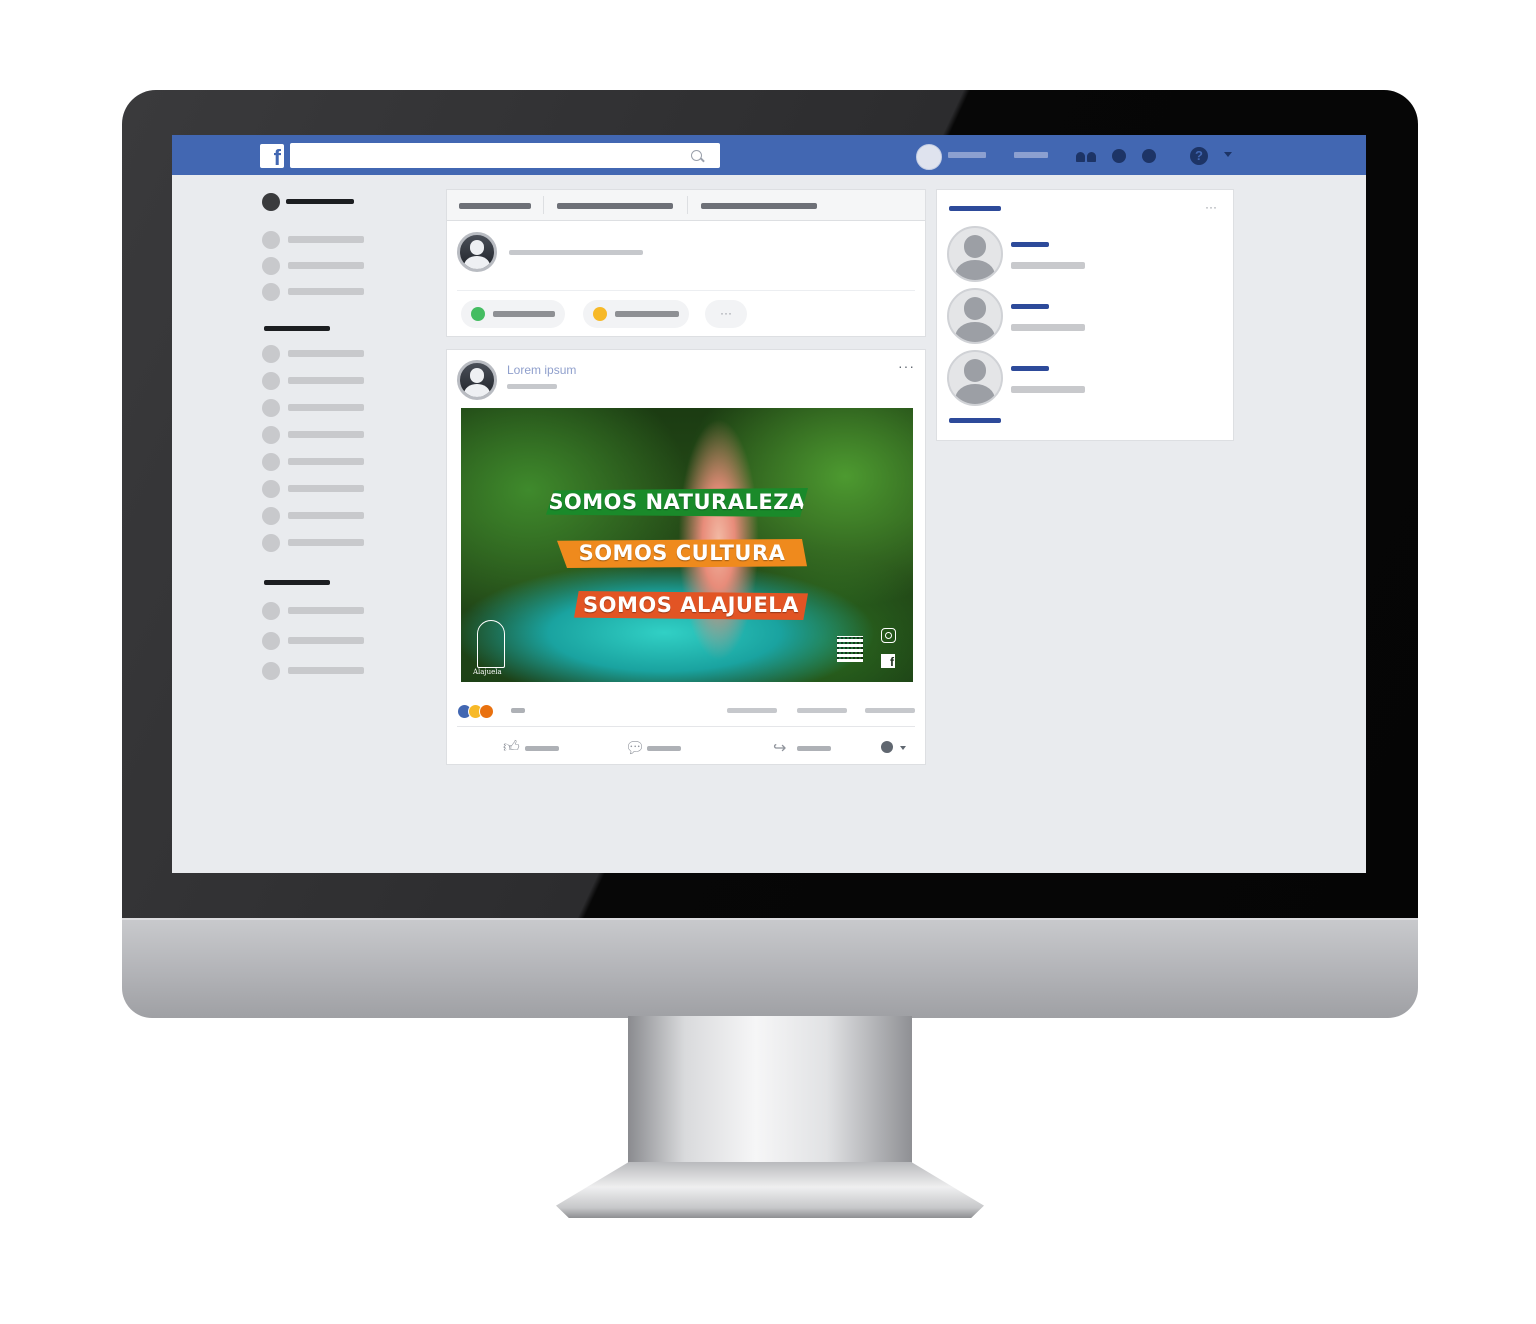 Image resolution: width=1536 pixels, height=1324 pixels. I want to click on facebook-small-icon: f, so click(888, 661).